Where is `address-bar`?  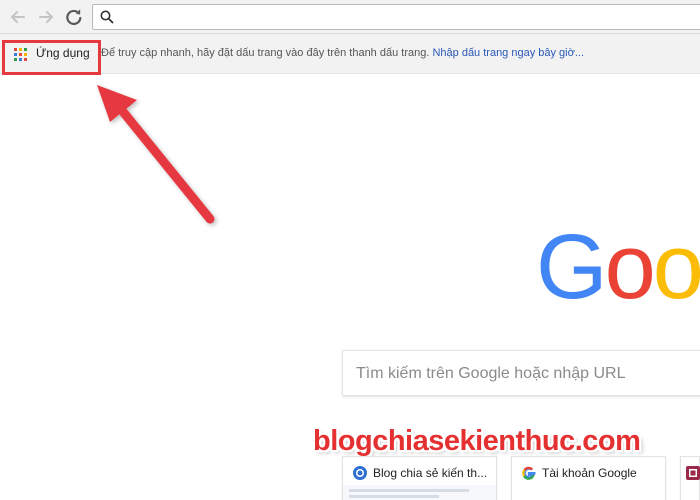 address-bar is located at coordinates (396, 17).